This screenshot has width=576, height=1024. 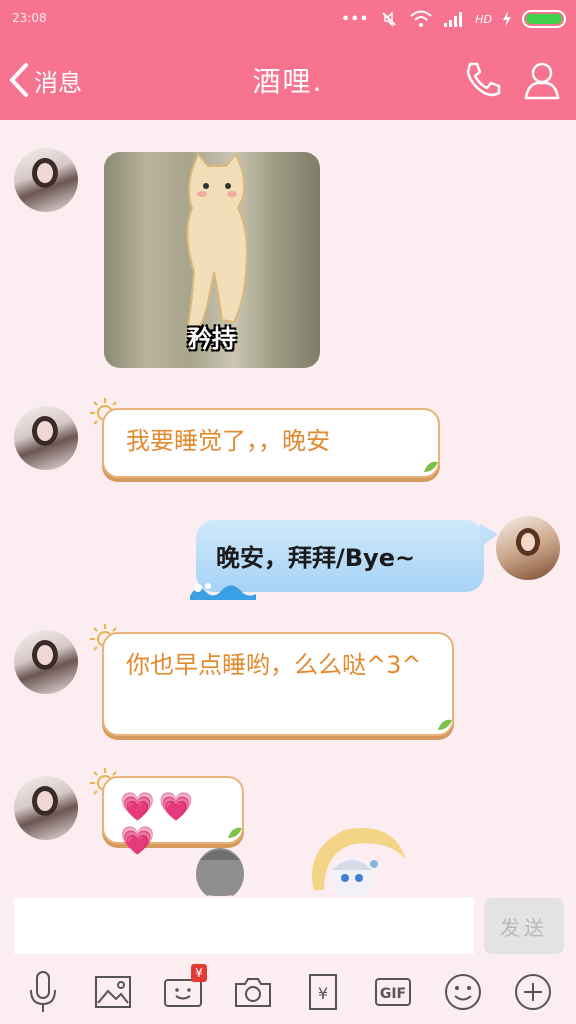 I want to click on plus-icon, so click(x=533, y=992).